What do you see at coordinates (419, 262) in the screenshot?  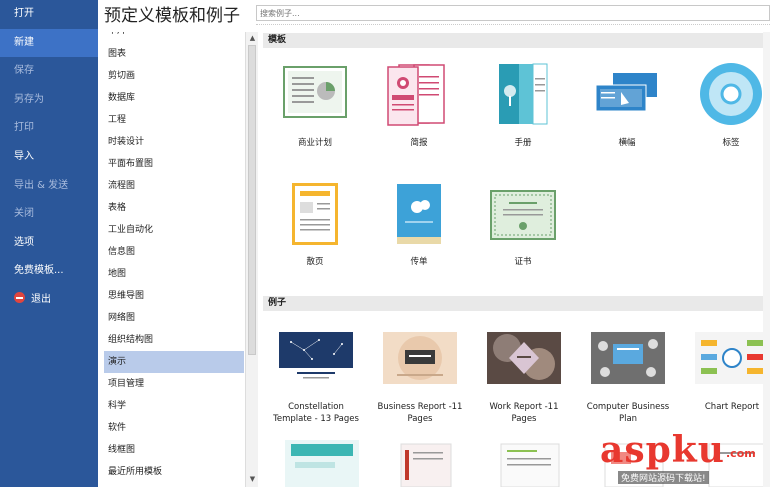 I see `template-label: 传单` at bounding box center [419, 262].